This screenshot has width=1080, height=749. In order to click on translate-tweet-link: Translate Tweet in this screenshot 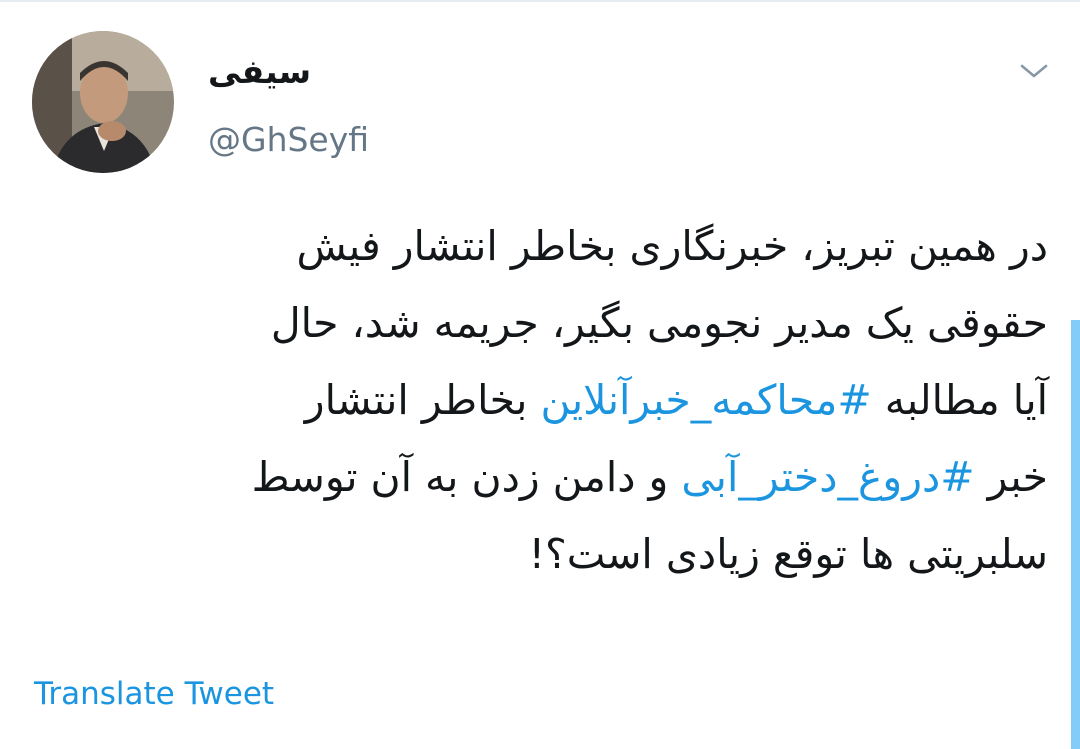, I will do `click(154, 694)`.